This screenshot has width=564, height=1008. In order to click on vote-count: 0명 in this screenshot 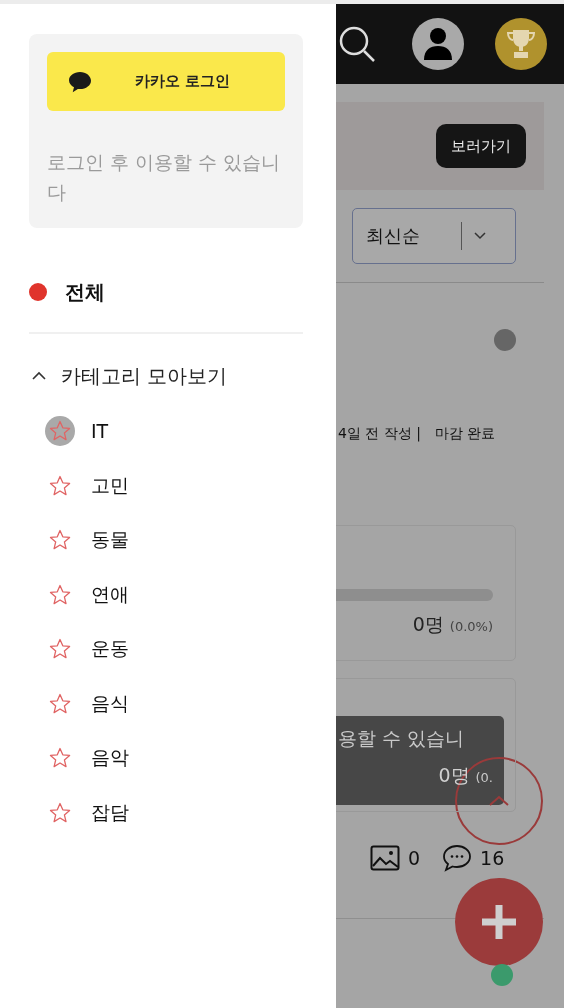, I will do `click(428, 624)`.